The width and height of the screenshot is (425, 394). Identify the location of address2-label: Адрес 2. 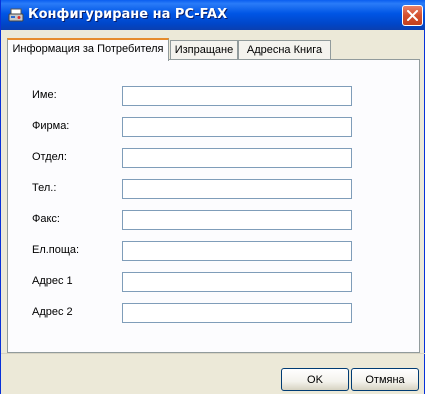
(52, 312).